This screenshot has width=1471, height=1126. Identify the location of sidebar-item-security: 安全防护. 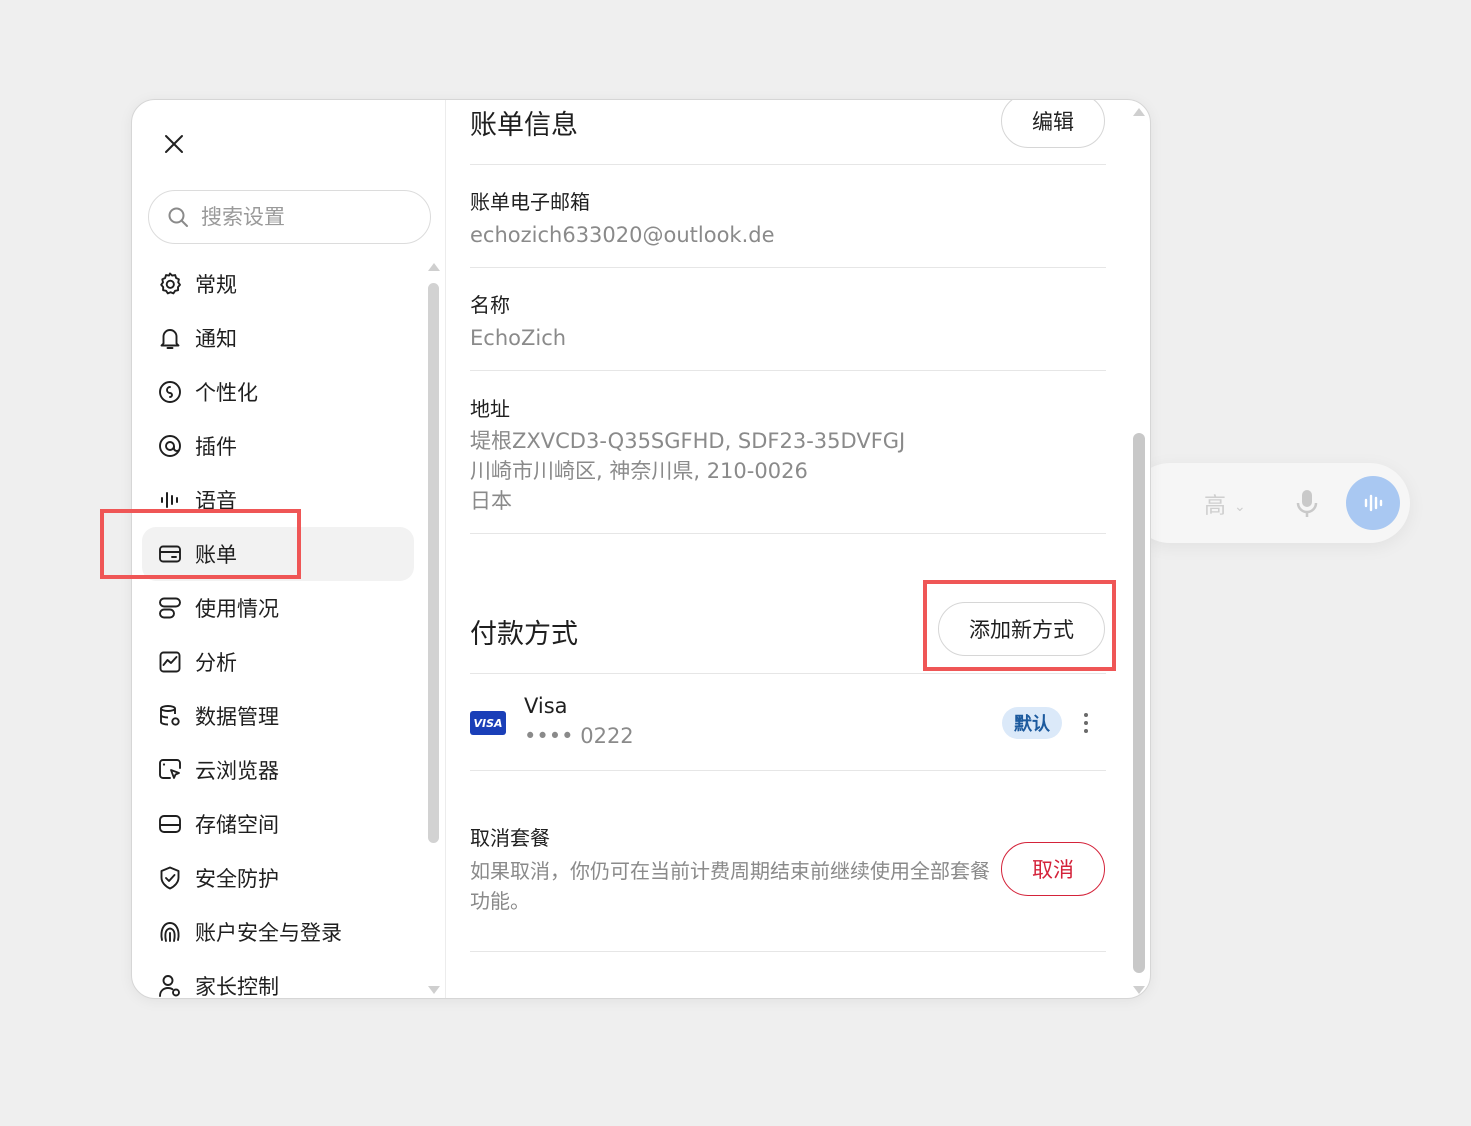
(278, 878).